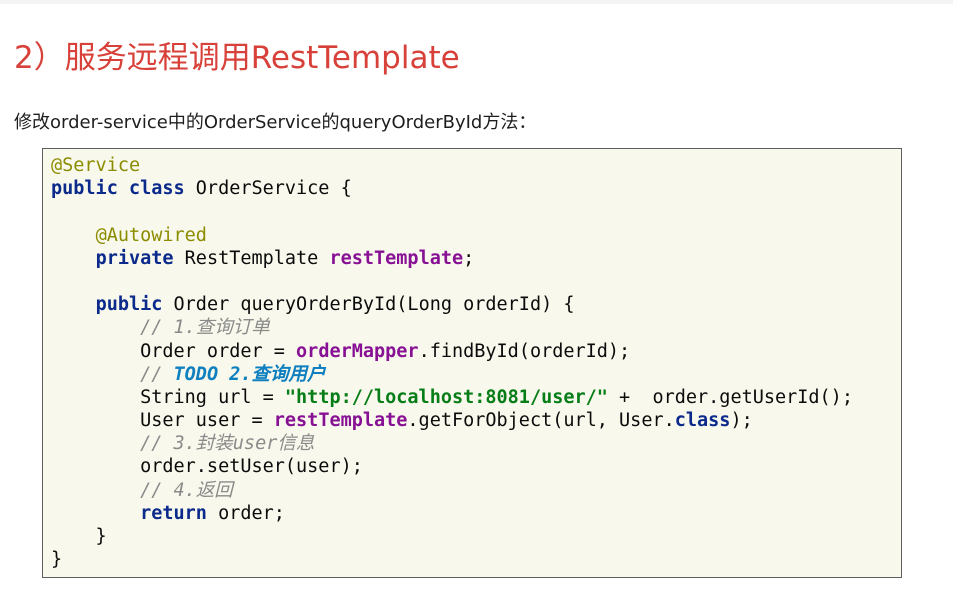 This screenshot has height=597, width=953. What do you see at coordinates (446, 397) in the screenshot?
I see `code-token-str: "http://localhost:8081/user/"` at bounding box center [446, 397].